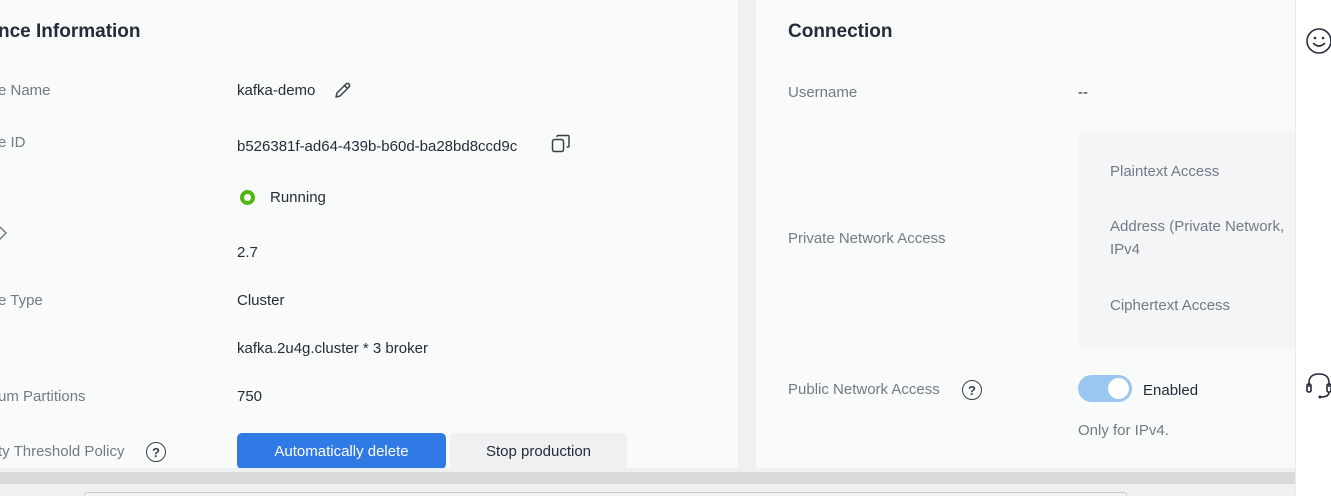 This screenshot has width=1331, height=496. I want to click on capacity-threshold-label: ty Threshold Policy, so click(62, 451).